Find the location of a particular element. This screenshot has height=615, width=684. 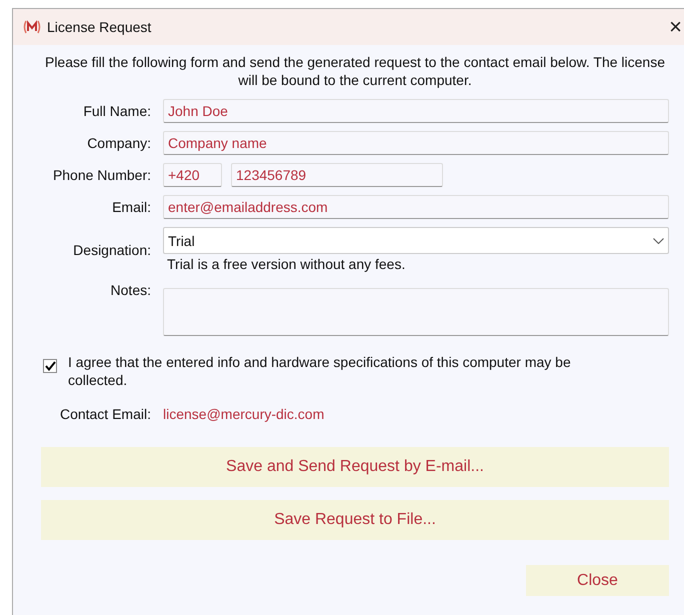

notes-field is located at coordinates (416, 312).